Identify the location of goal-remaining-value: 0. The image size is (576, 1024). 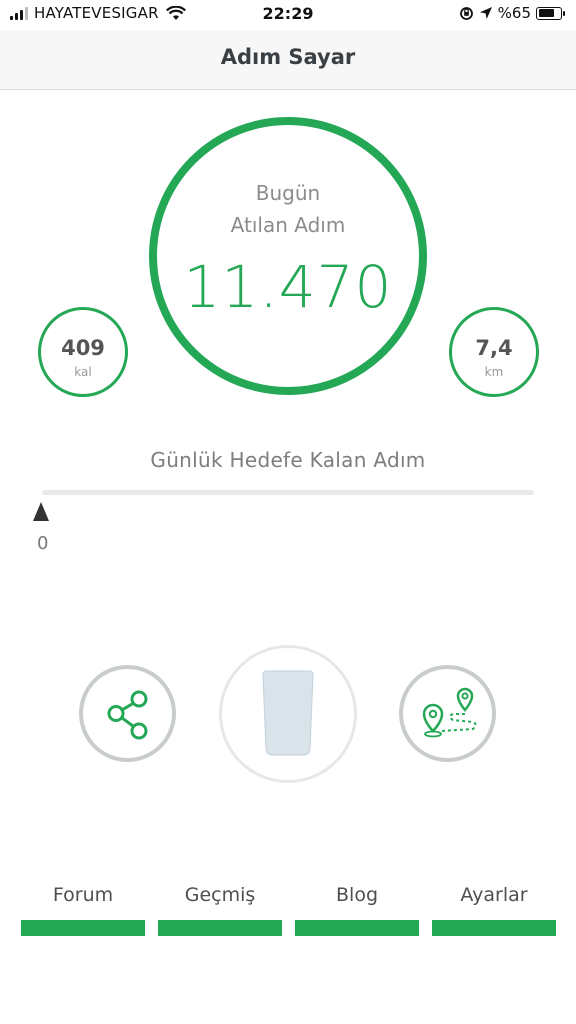
(43, 543).